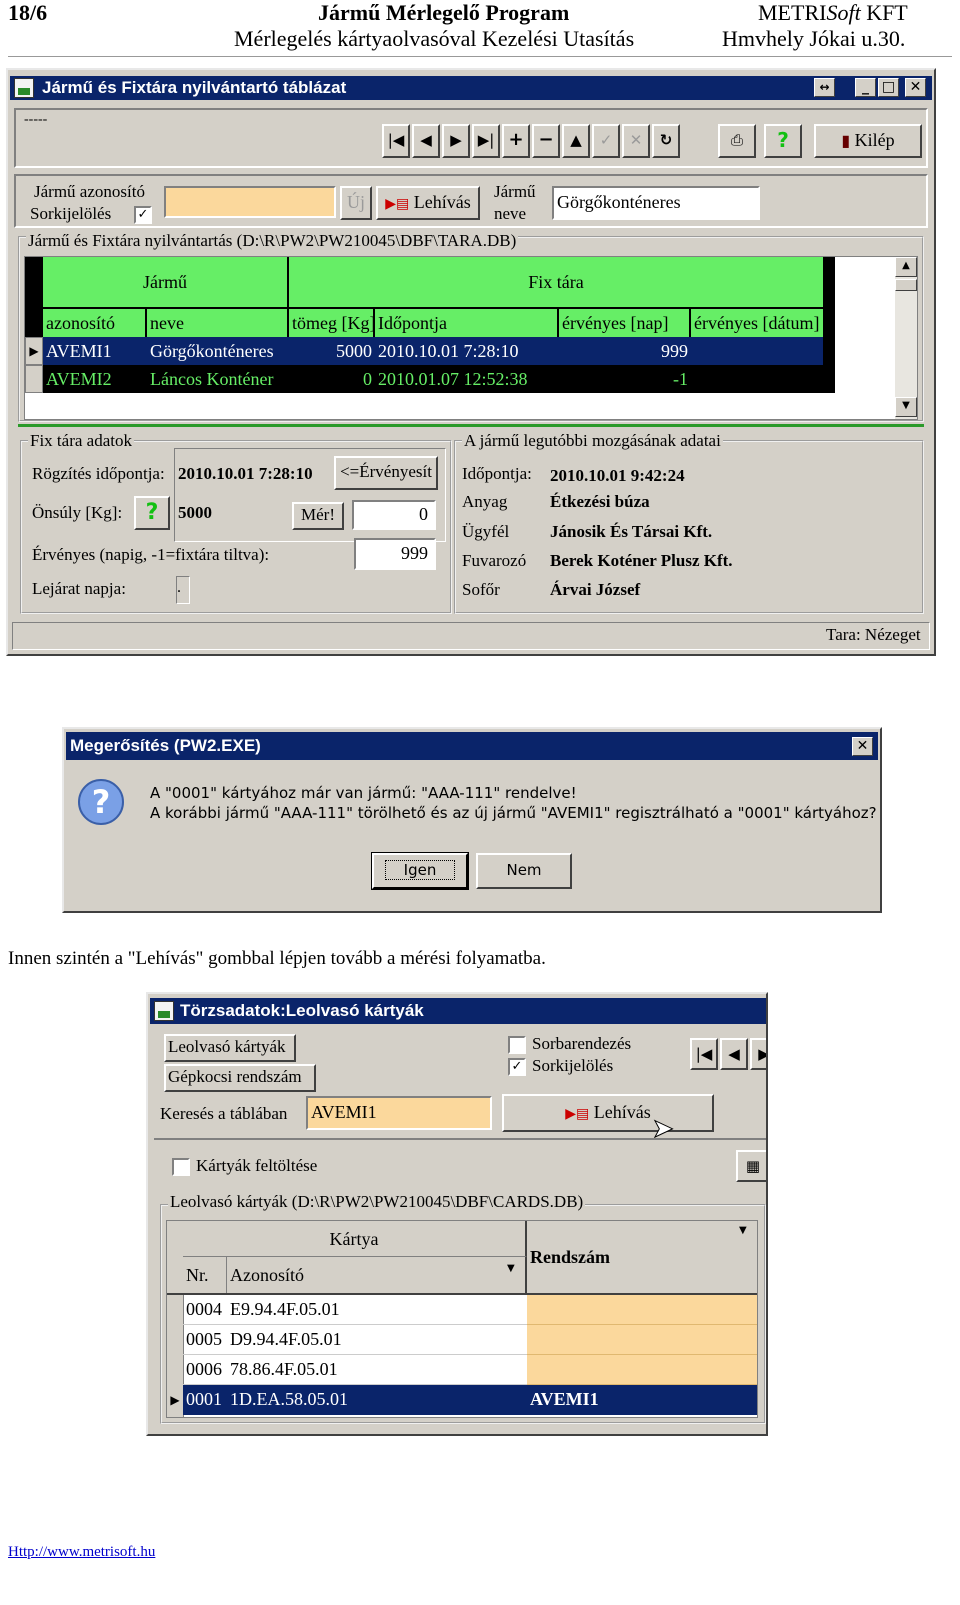 The width and height of the screenshot is (960, 1605). What do you see at coordinates (576, 141) in the screenshot?
I see `up-icon: ▲` at bounding box center [576, 141].